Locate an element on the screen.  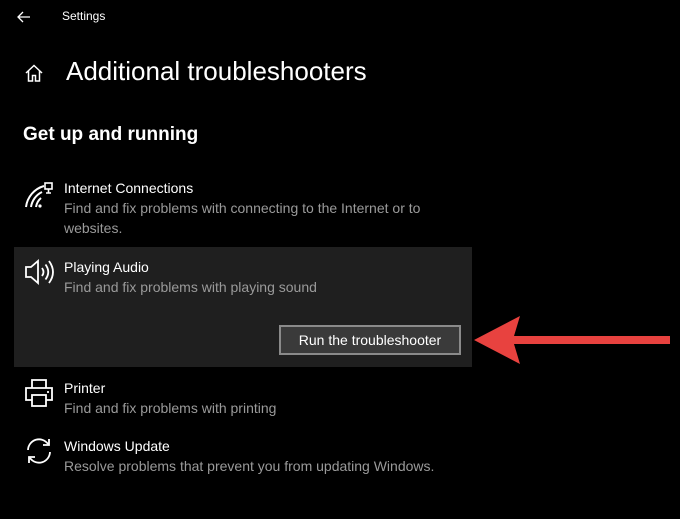
troubleshooter-name: Windows Update is located at coordinates (117, 446).